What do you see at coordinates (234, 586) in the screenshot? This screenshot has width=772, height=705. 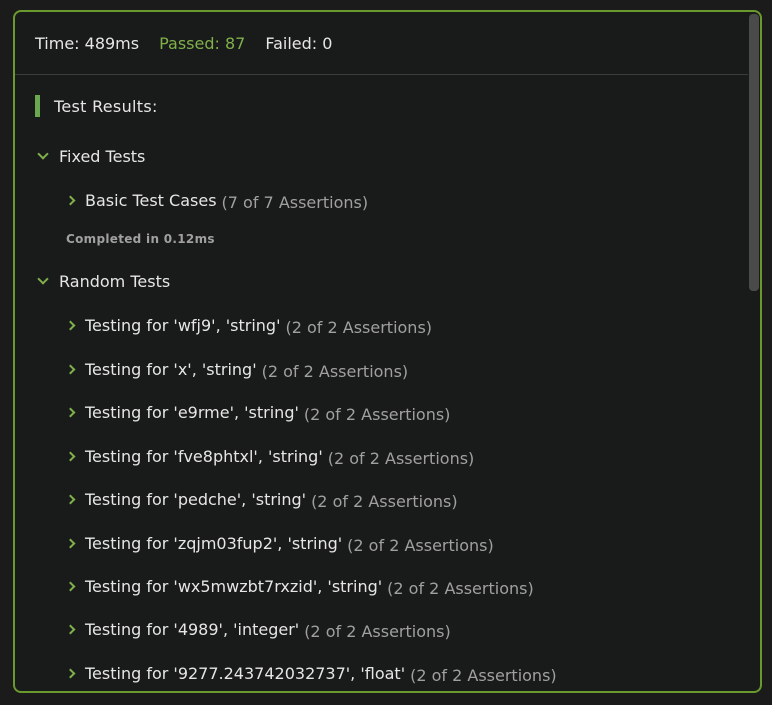 I see `test-label: Testing for 'wx5mwzbt7rxzid', 'string'` at bounding box center [234, 586].